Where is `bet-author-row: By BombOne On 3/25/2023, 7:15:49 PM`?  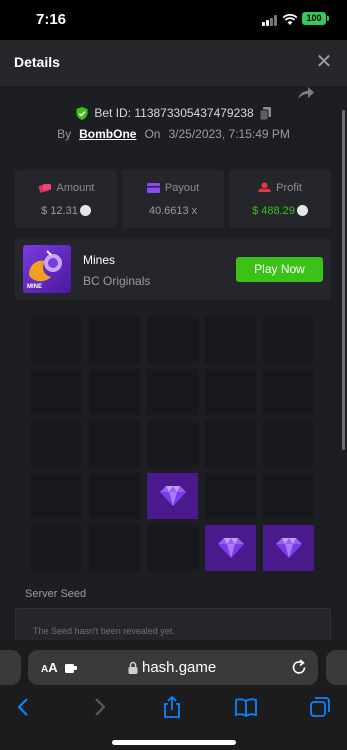 bet-author-row: By BombOne On 3/25/2023, 7:15:49 PM is located at coordinates (173, 134).